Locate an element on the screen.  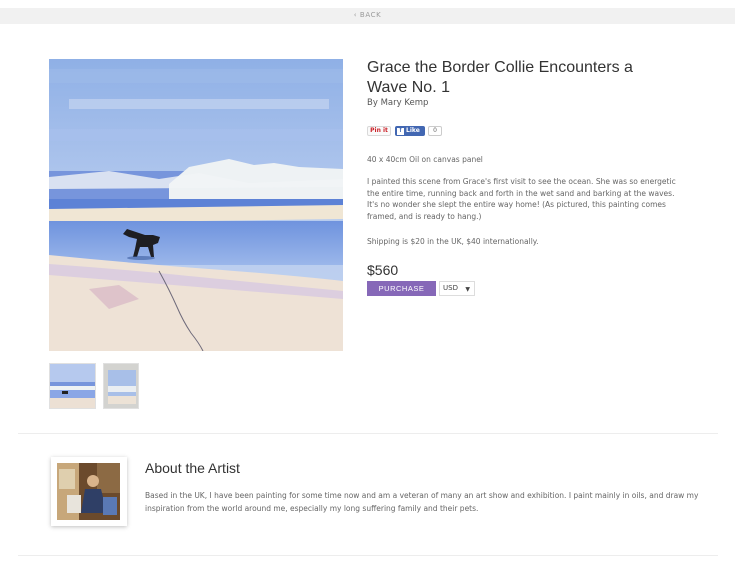
facebook-like-button: f Like is located at coordinates (410, 131).